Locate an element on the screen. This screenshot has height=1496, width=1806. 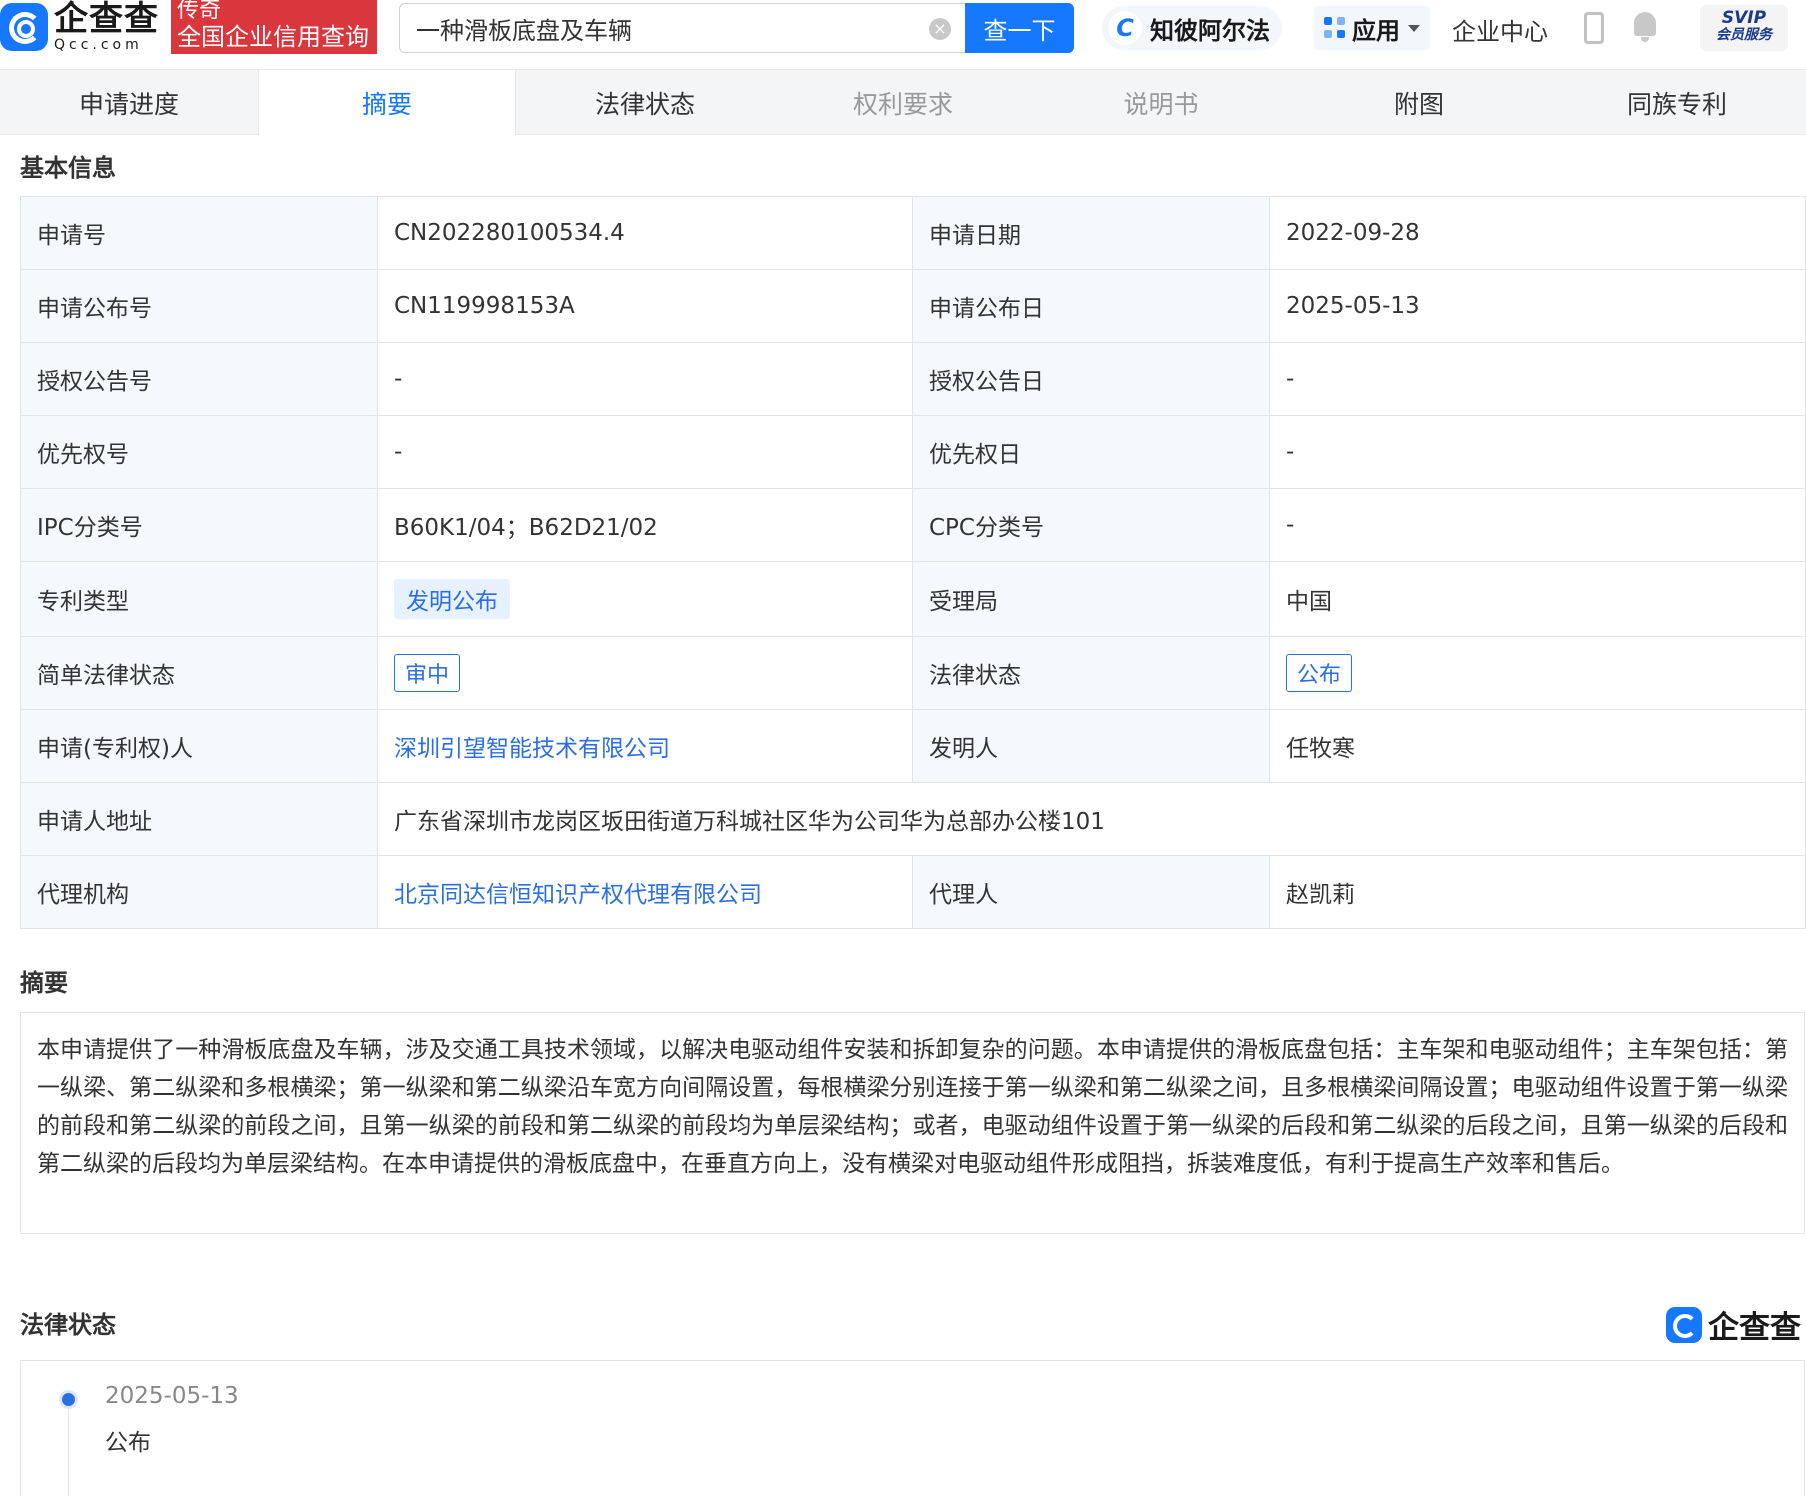
legal-status-timeline: 2025-05-13 公布 is located at coordinates (912, 1428).